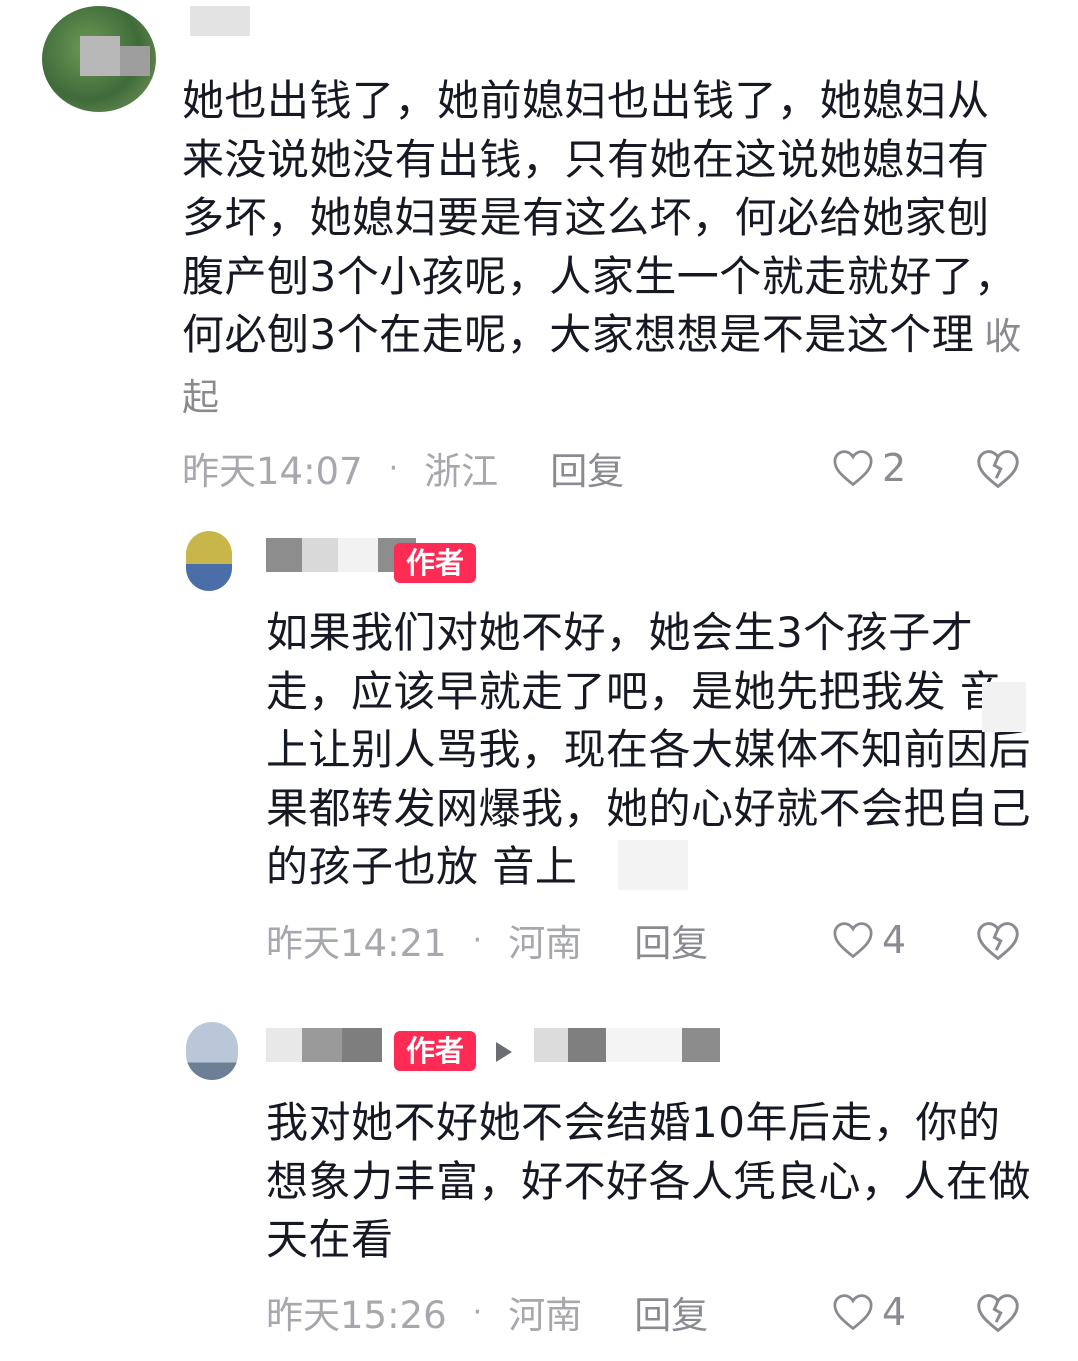 The width and height of the screenshot is (1078, 1361). What do you see at coordinates (403, 468) in the screenshot?
I see `comment-meta: 昨天14:07 · 浙江 回复` at bounding box center [403, 468].